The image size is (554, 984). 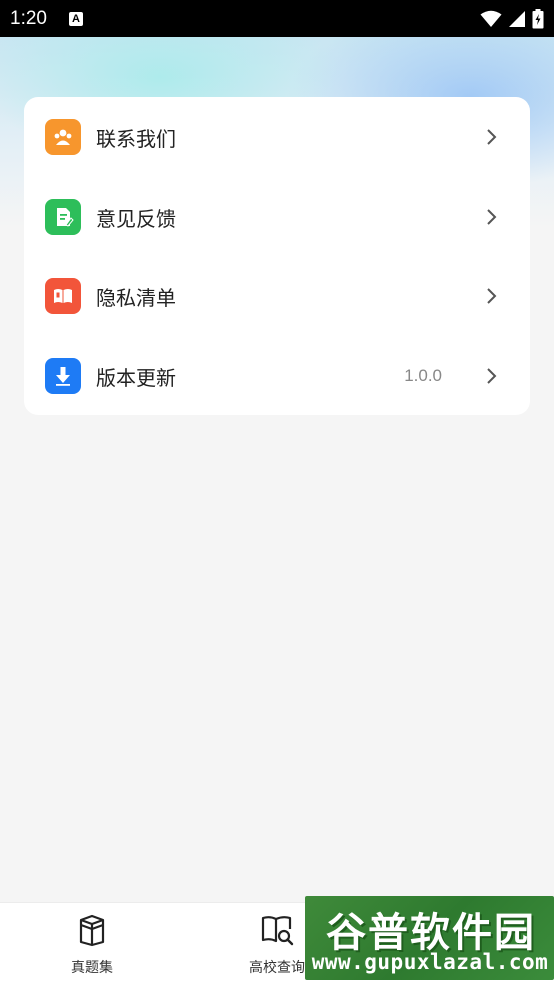 What do you see at coordinates (277, 968) in the screenshot?
I see `nav-label: 高校查询` at bounding box center [277, 968].